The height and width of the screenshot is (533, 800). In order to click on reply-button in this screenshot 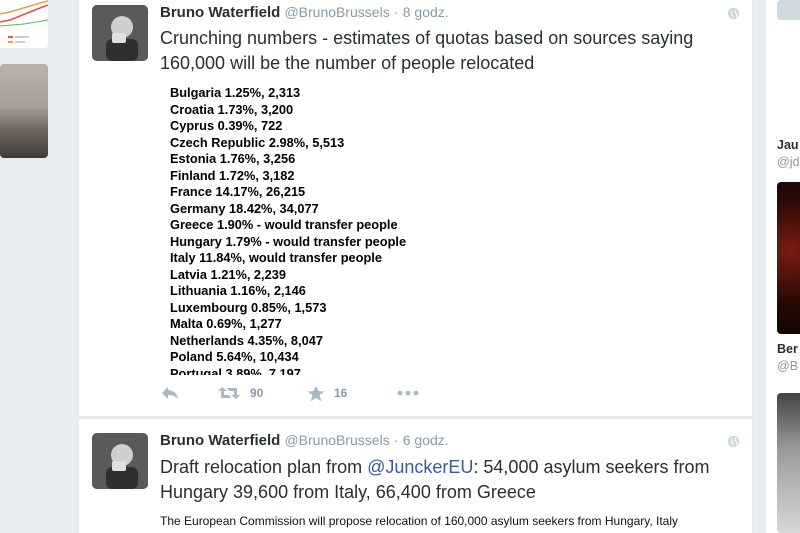, I will do `click(170, 393)`.